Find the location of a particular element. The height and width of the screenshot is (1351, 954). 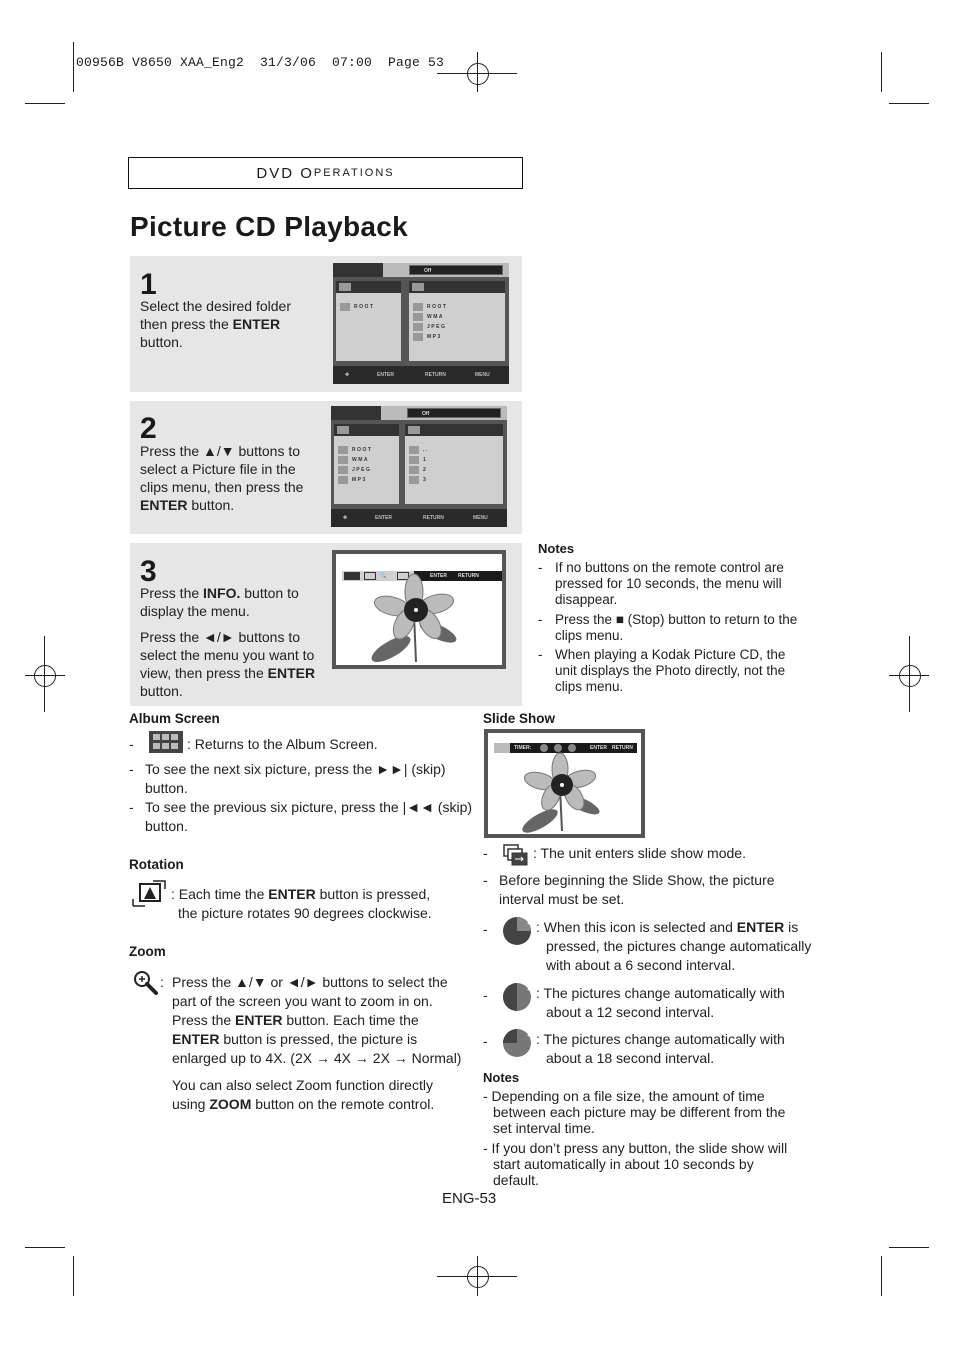

rotate-icon is located at coordinates (149, 893).